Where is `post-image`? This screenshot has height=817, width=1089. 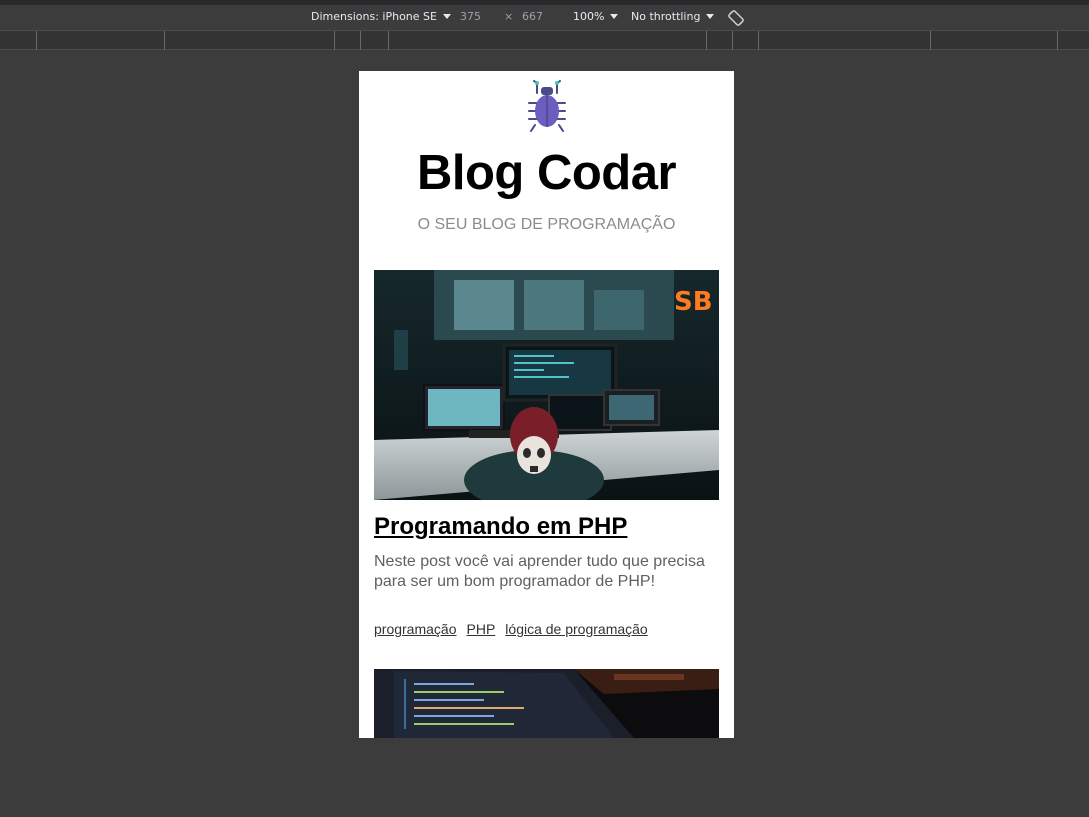 post-image is located at coordinates (546, 703).